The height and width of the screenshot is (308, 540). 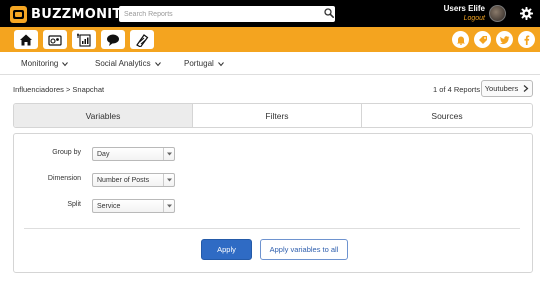 What do you see at coordinates (457, 89) in the screenshot?
I see `report-counter: 1 of 4 Reports` at bounding box center [457, 89].